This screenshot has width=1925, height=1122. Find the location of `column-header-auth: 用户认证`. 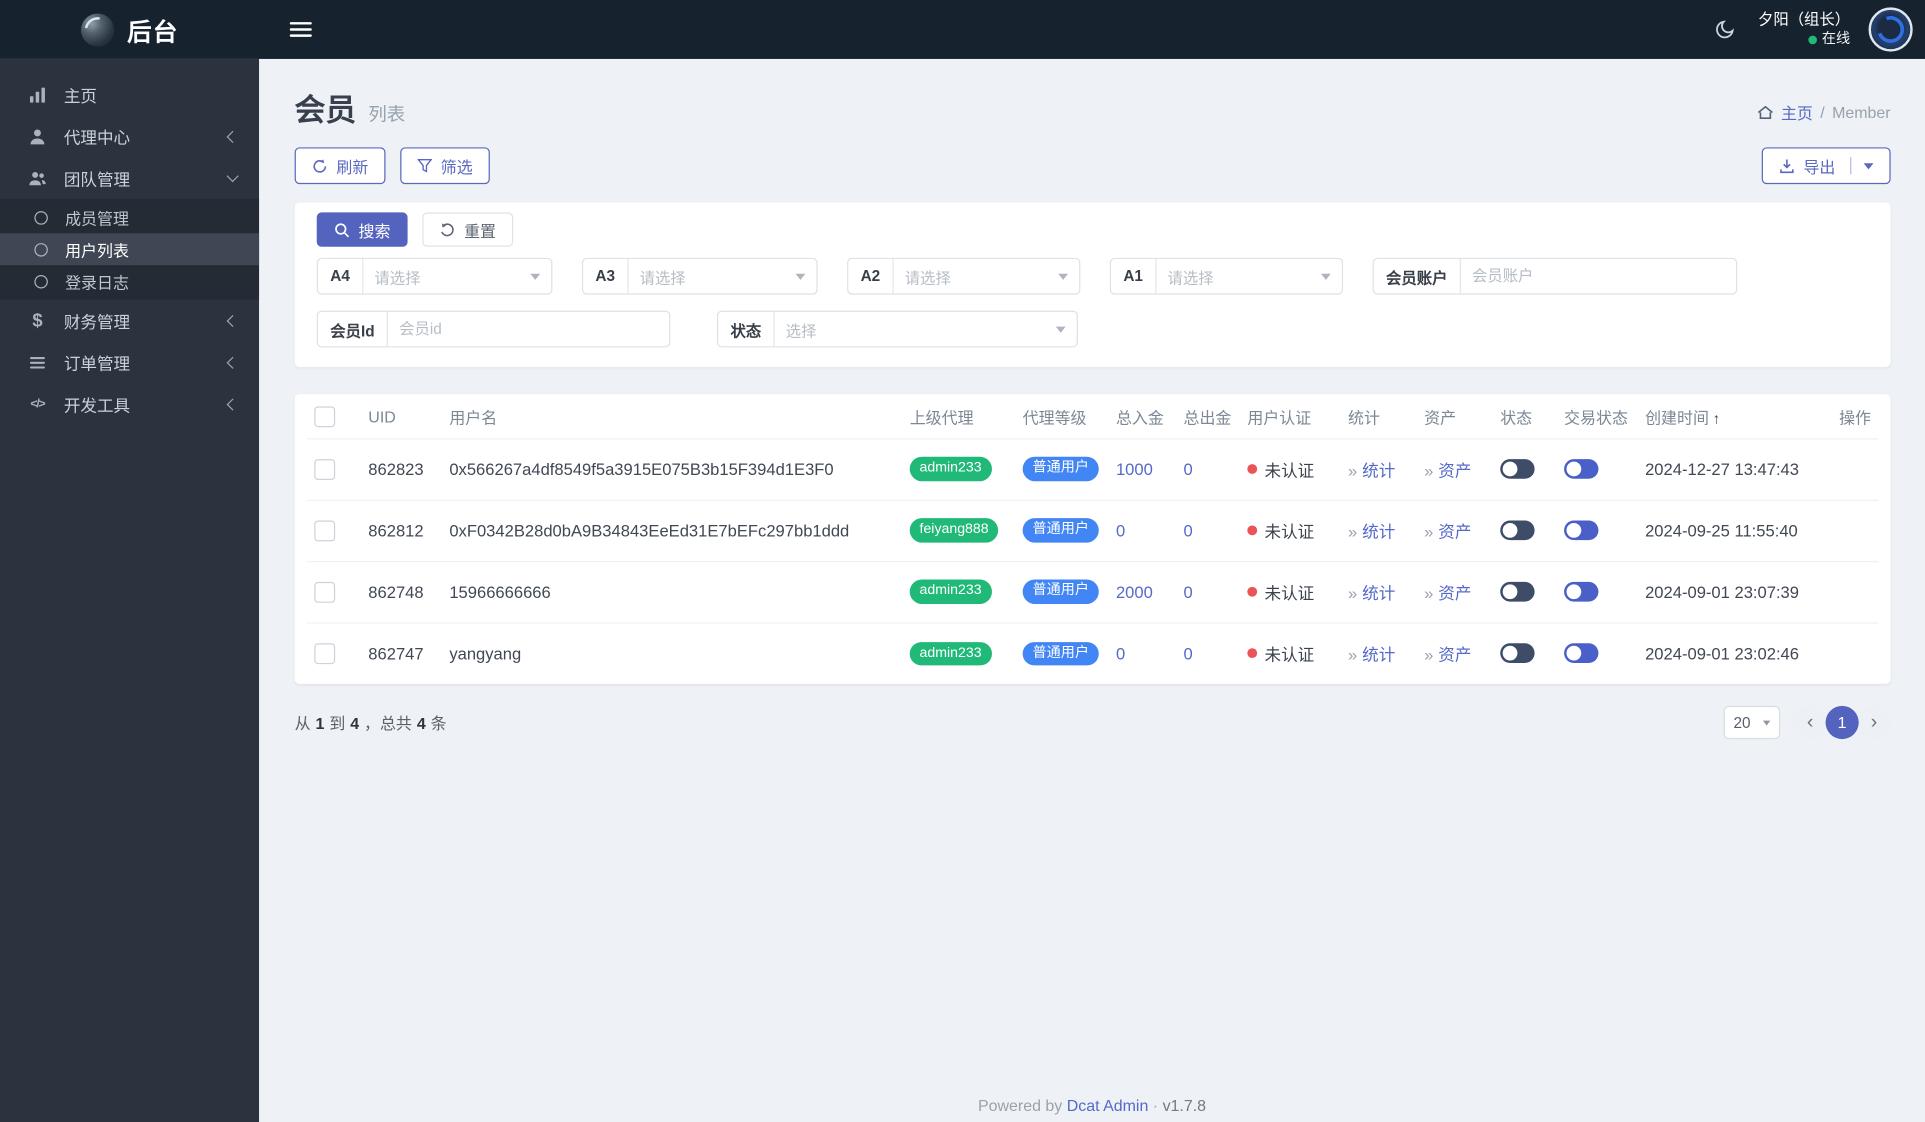

column-header-auth: 用户认证 is located at coordinates (1290, 417).